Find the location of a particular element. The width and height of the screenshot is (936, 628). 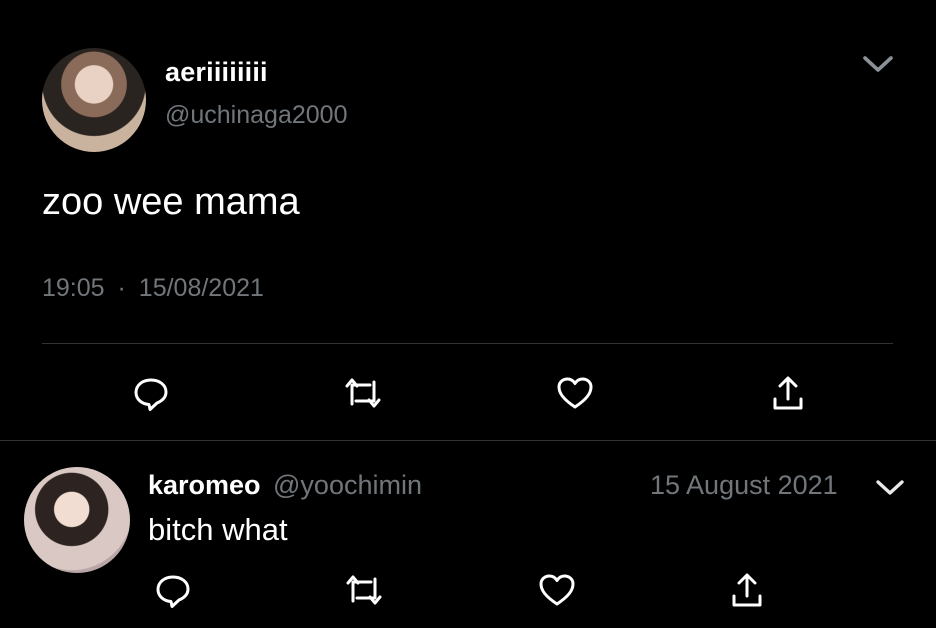

tweet-date: 15/08/2021 is located at coordinates (201, 288).